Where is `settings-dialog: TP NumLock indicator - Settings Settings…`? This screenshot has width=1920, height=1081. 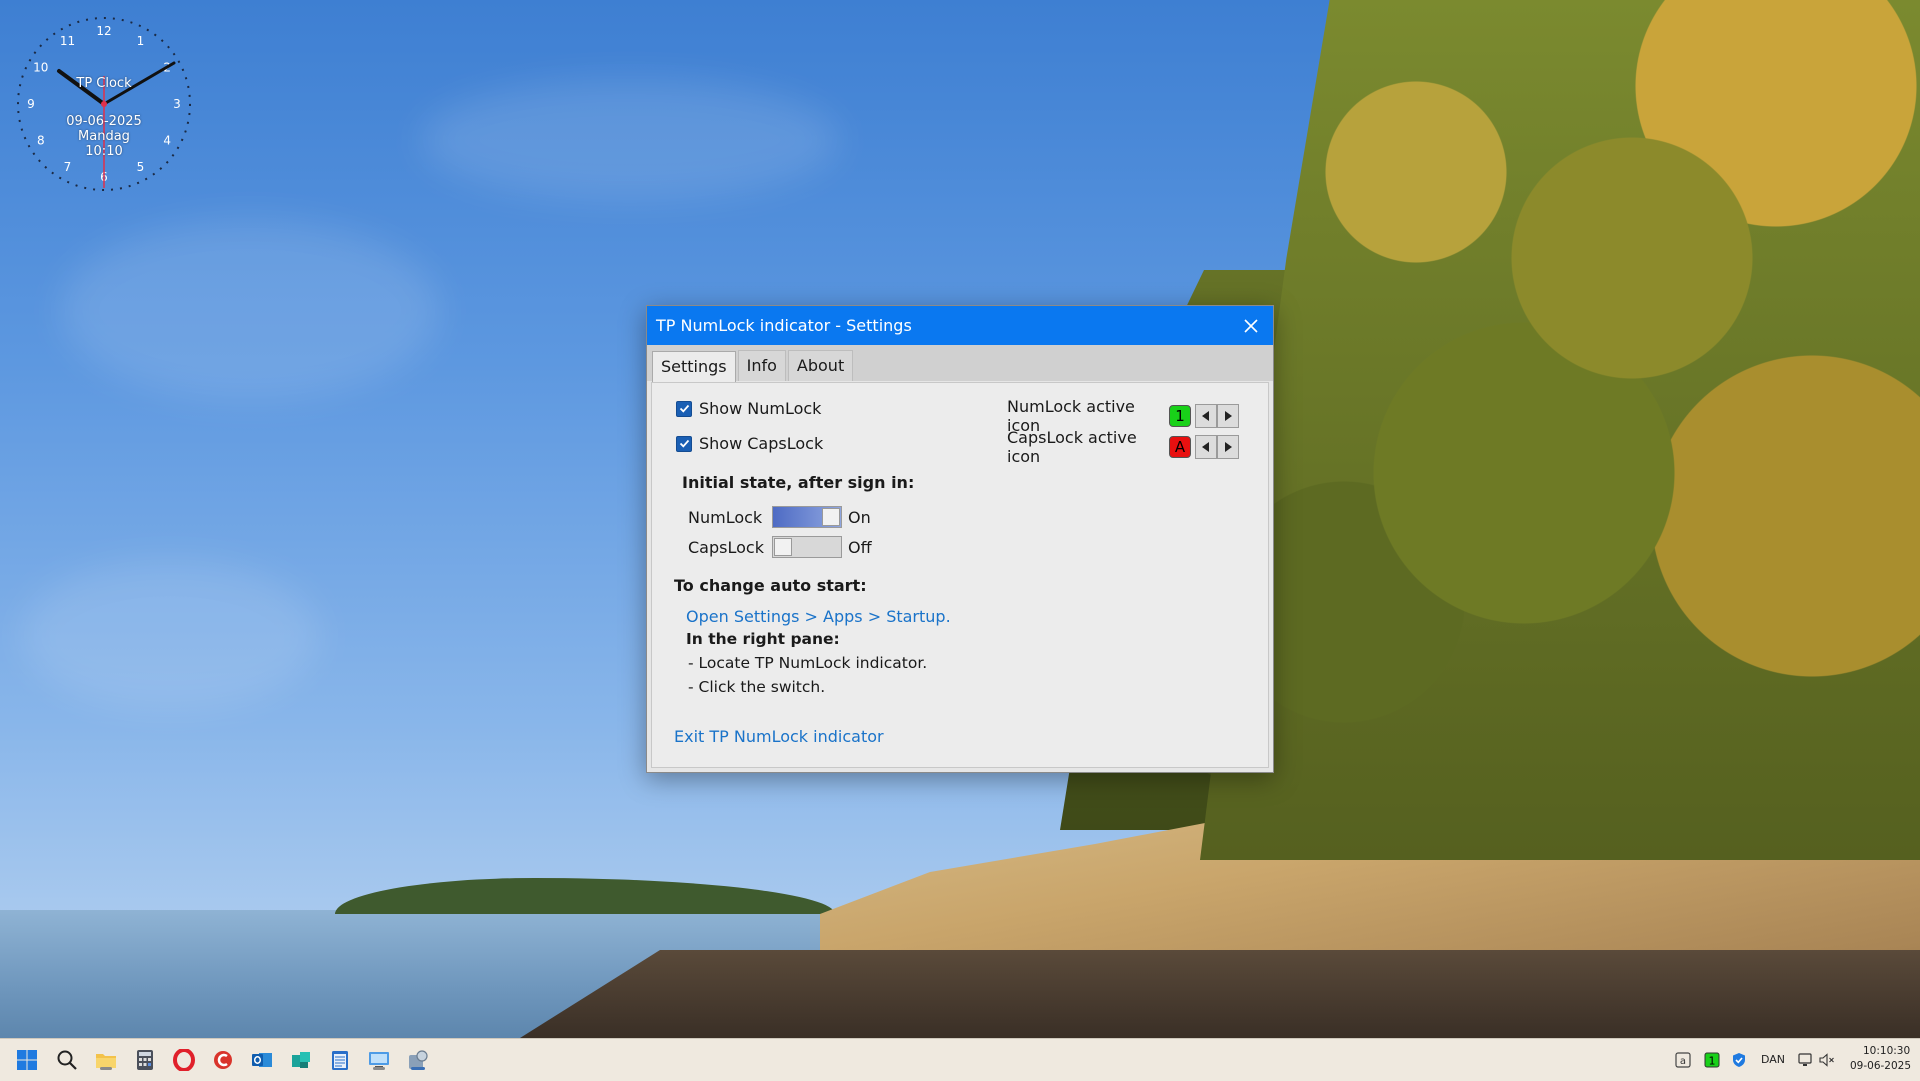
settings-dialog: TP NumLock indicator - Settings Settings… is located at coordinates (960, 539).